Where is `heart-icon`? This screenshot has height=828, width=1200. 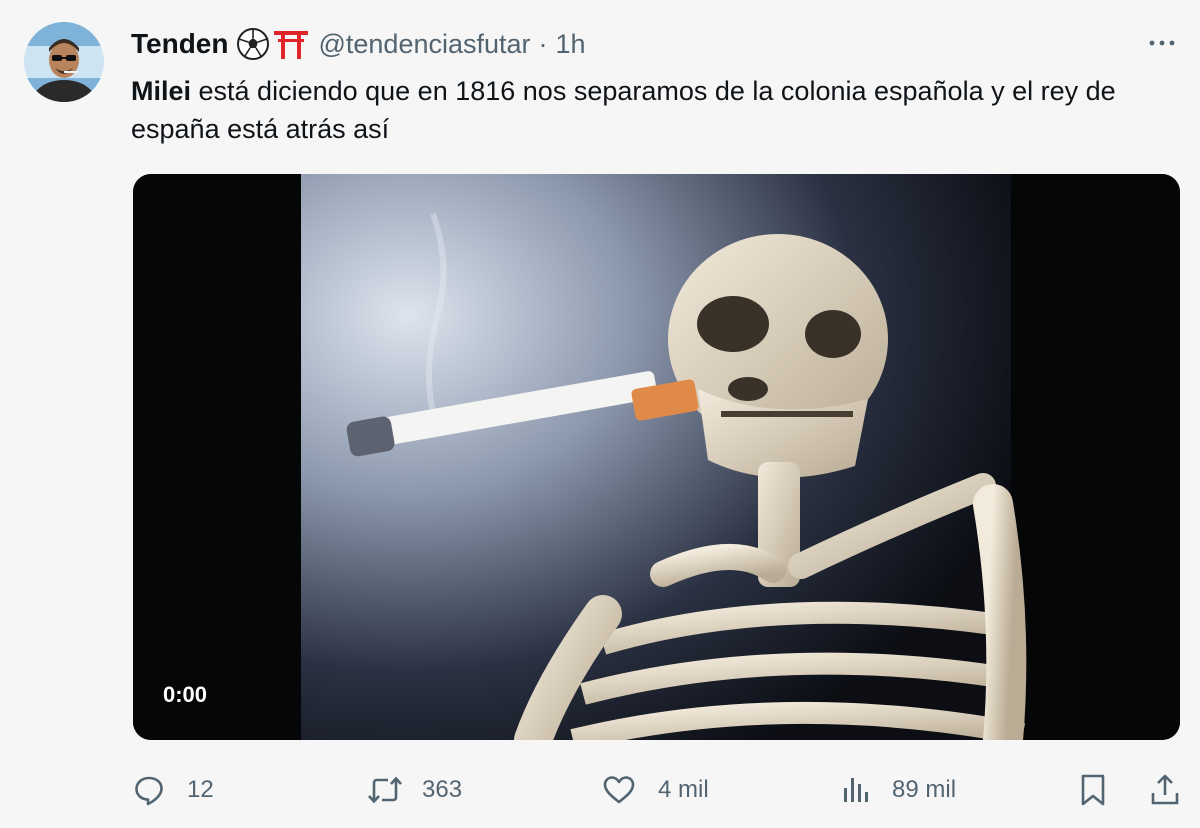
heart-icon is located at coordinates (619, 790).